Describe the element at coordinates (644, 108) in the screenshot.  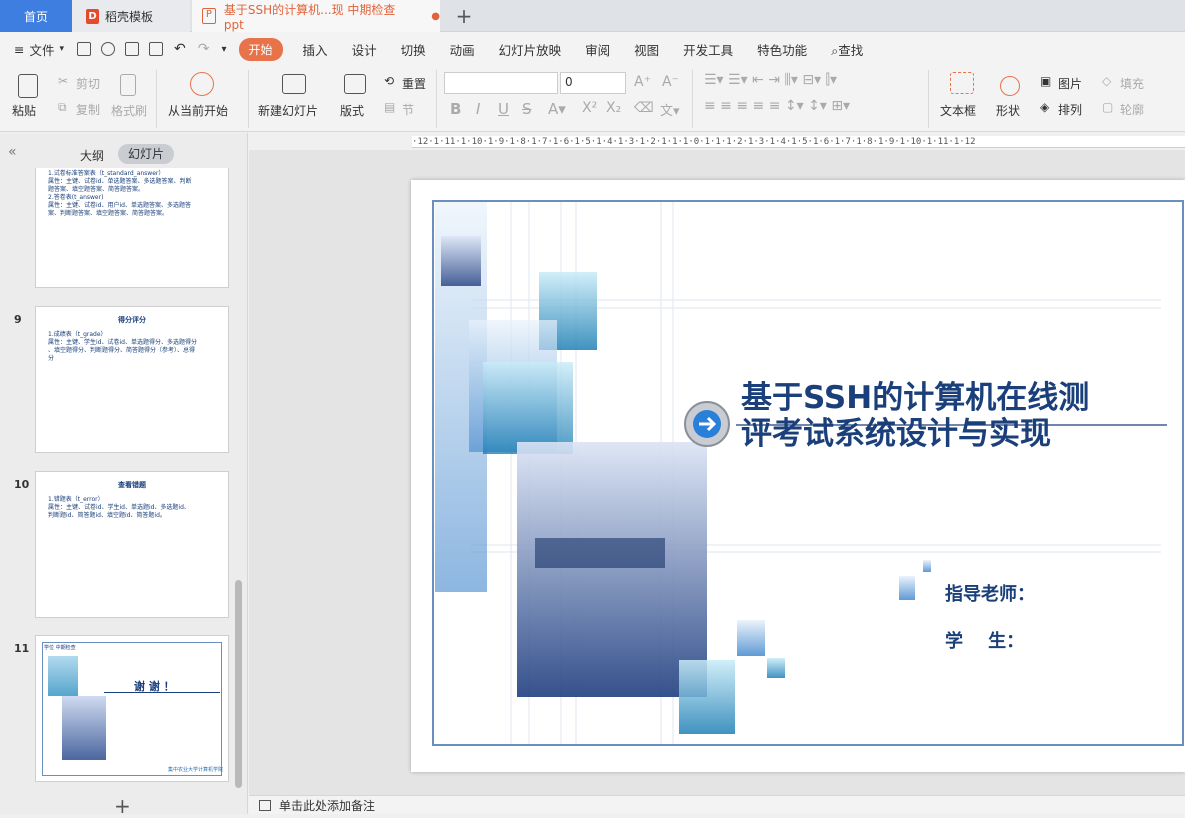
I see `clear-format-icon: ⌫` at that location.